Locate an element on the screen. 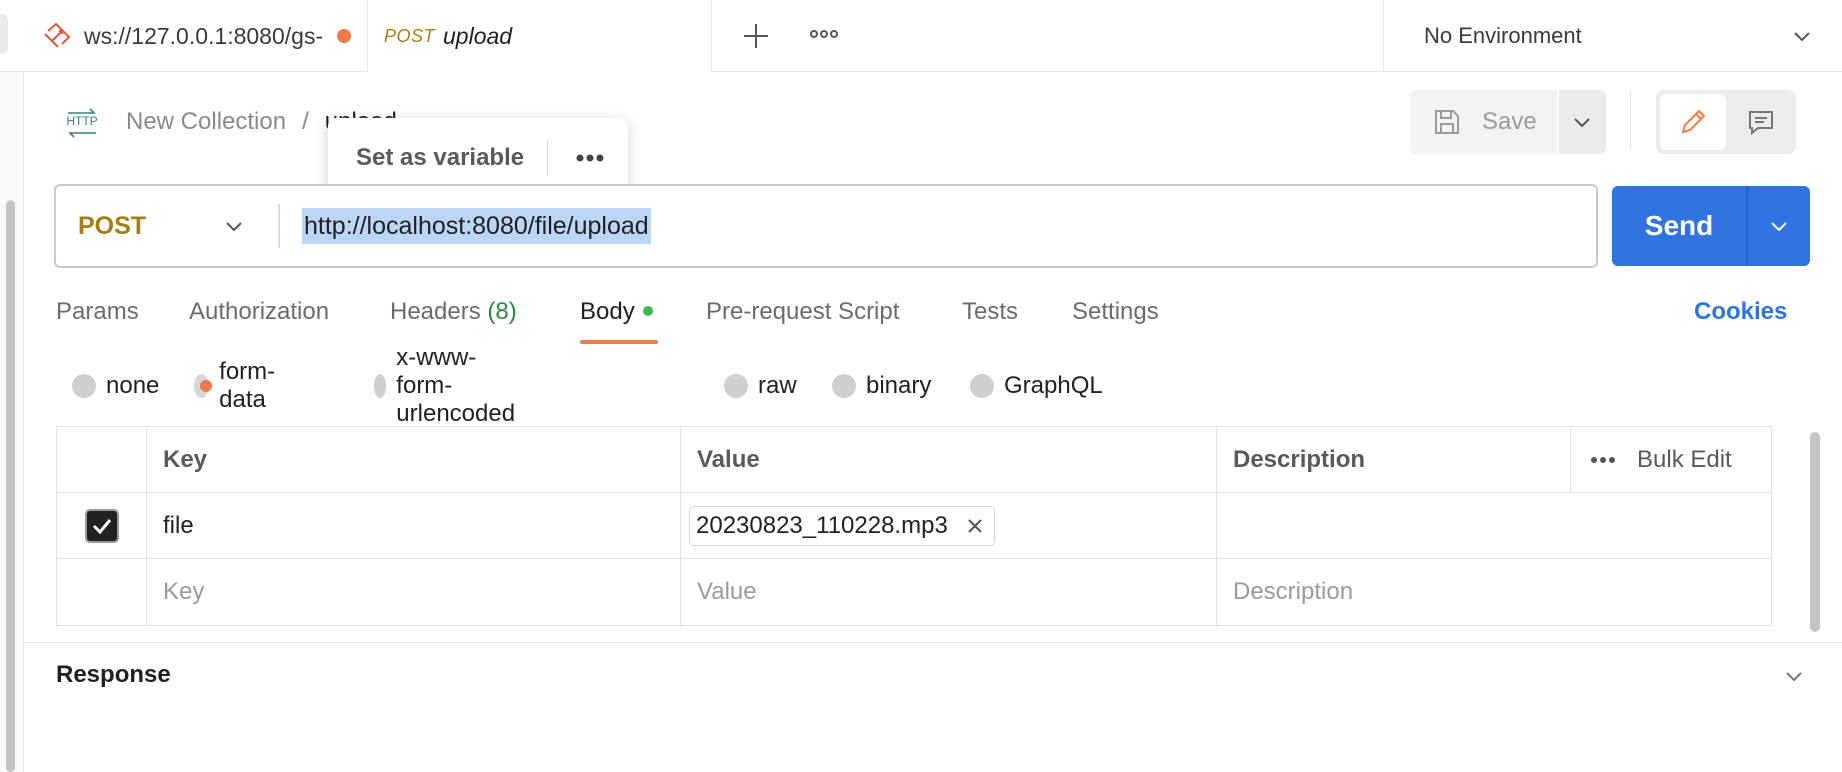  tab-tests: Tests is located at coordinates (990, 320).